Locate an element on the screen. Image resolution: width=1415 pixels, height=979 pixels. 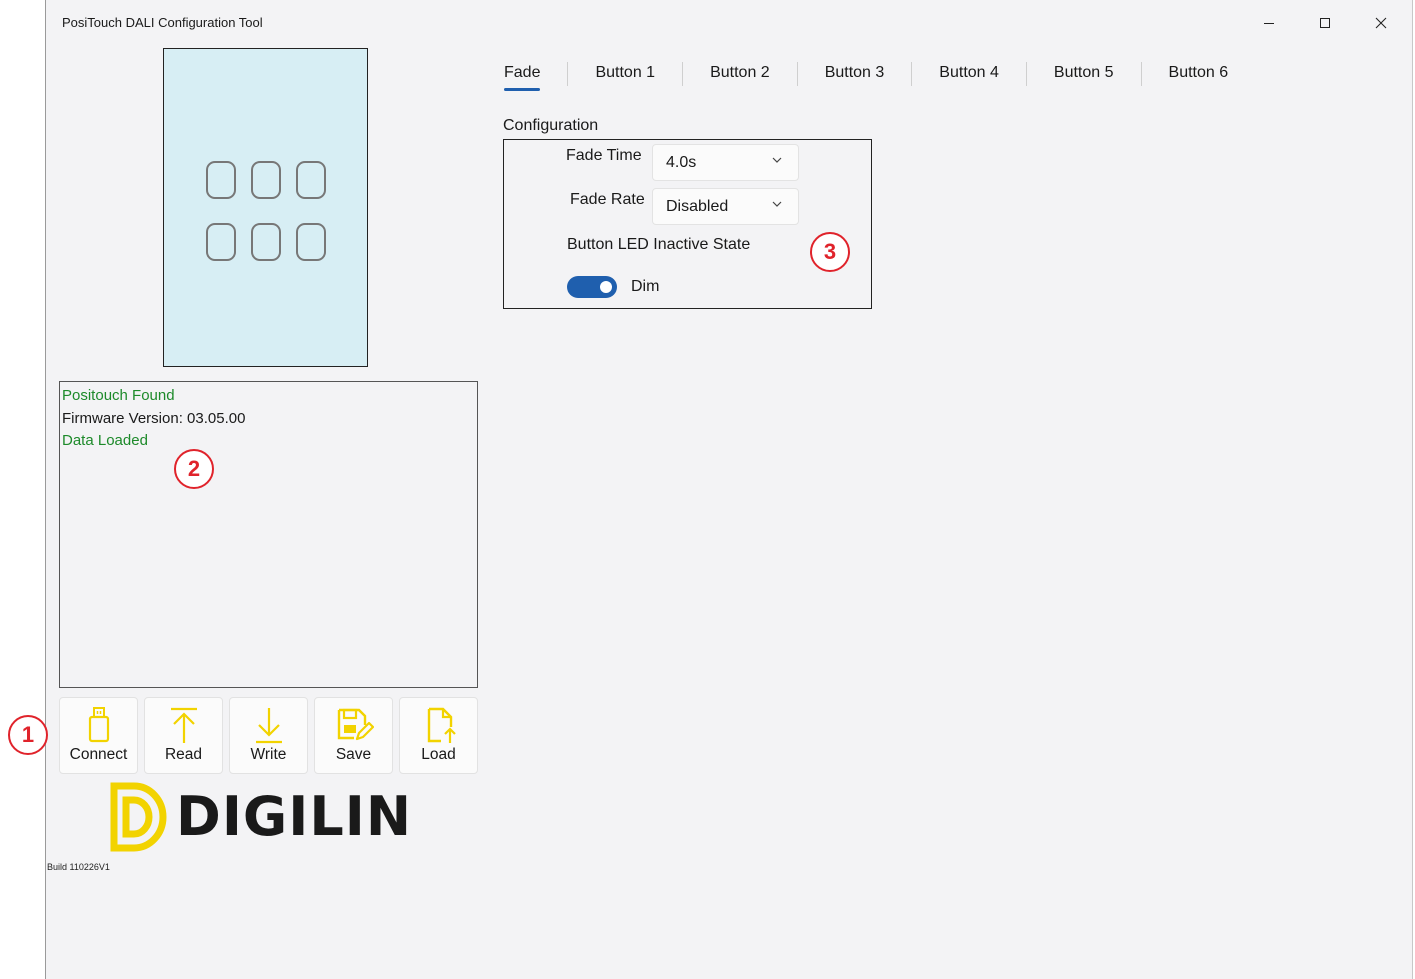
upload-arrow-icon is located at coordinates (183, 725).